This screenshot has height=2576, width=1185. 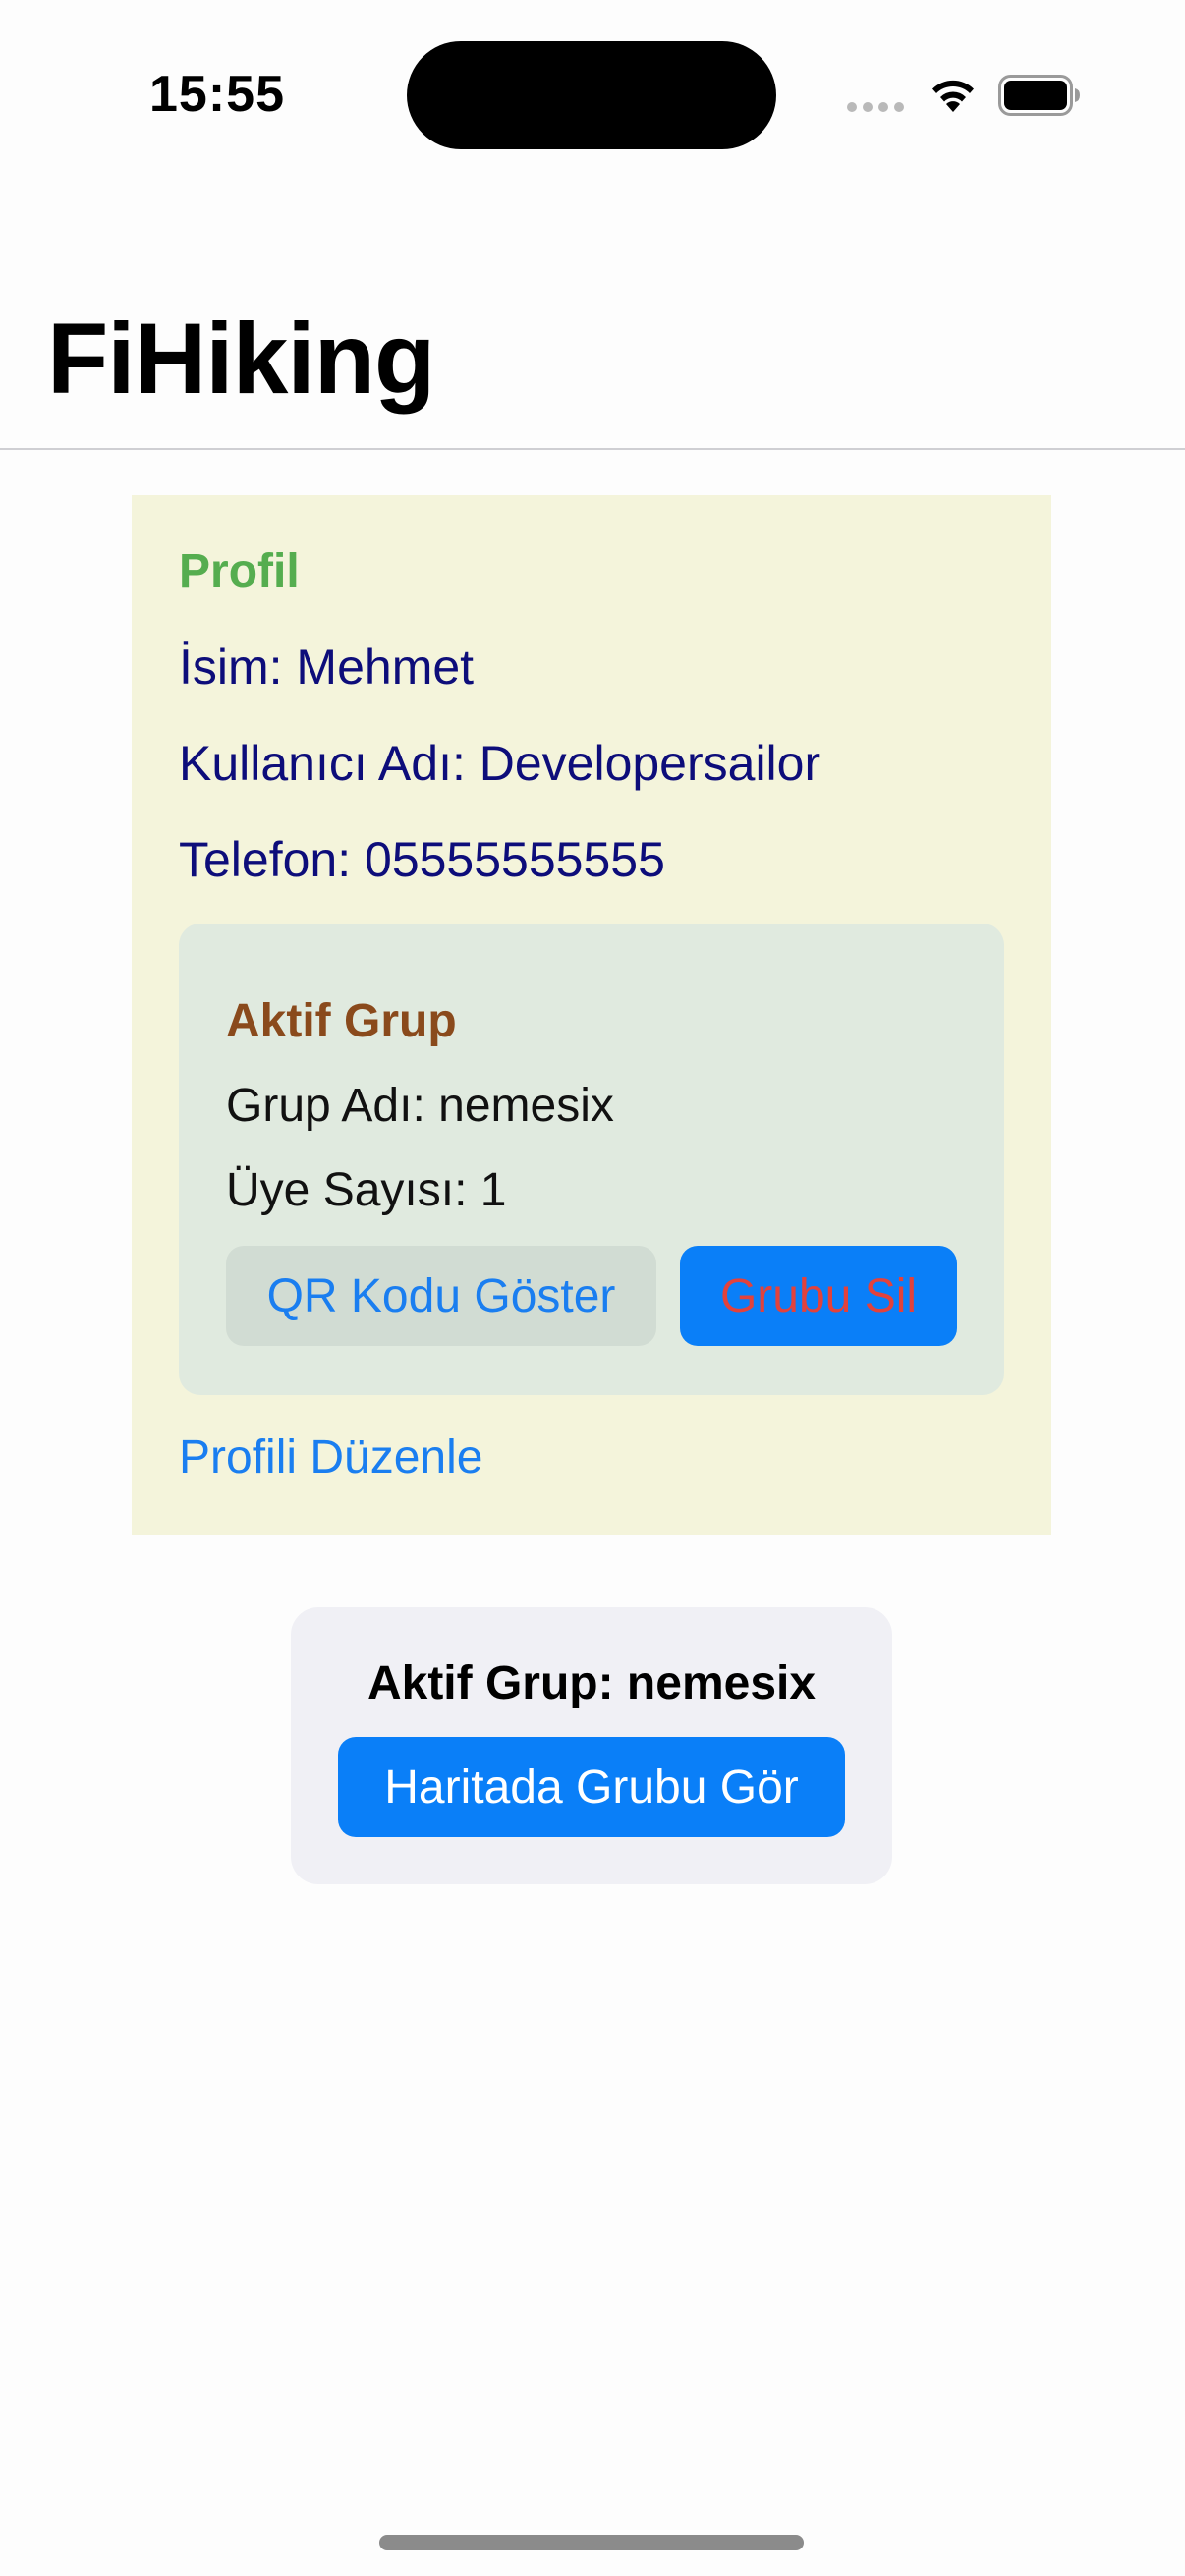 What do you see at coordinates (217, 94) in the screenshot?
I see `status-time: 15:55` at bounding box center [217, 94].